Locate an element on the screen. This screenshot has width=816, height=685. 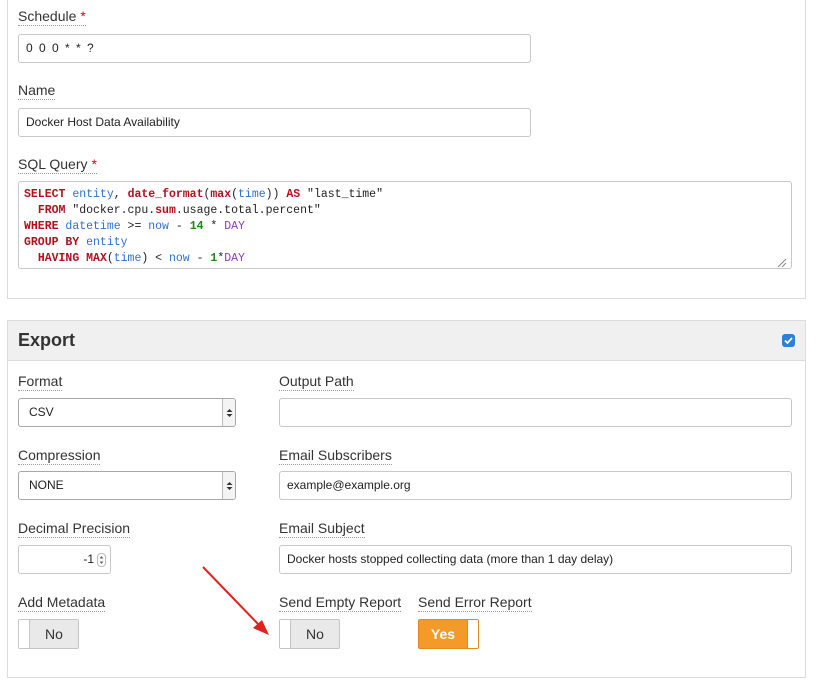
decimal-precision-label-wrap: Decimal Precision is located at coordinates (74, 529).